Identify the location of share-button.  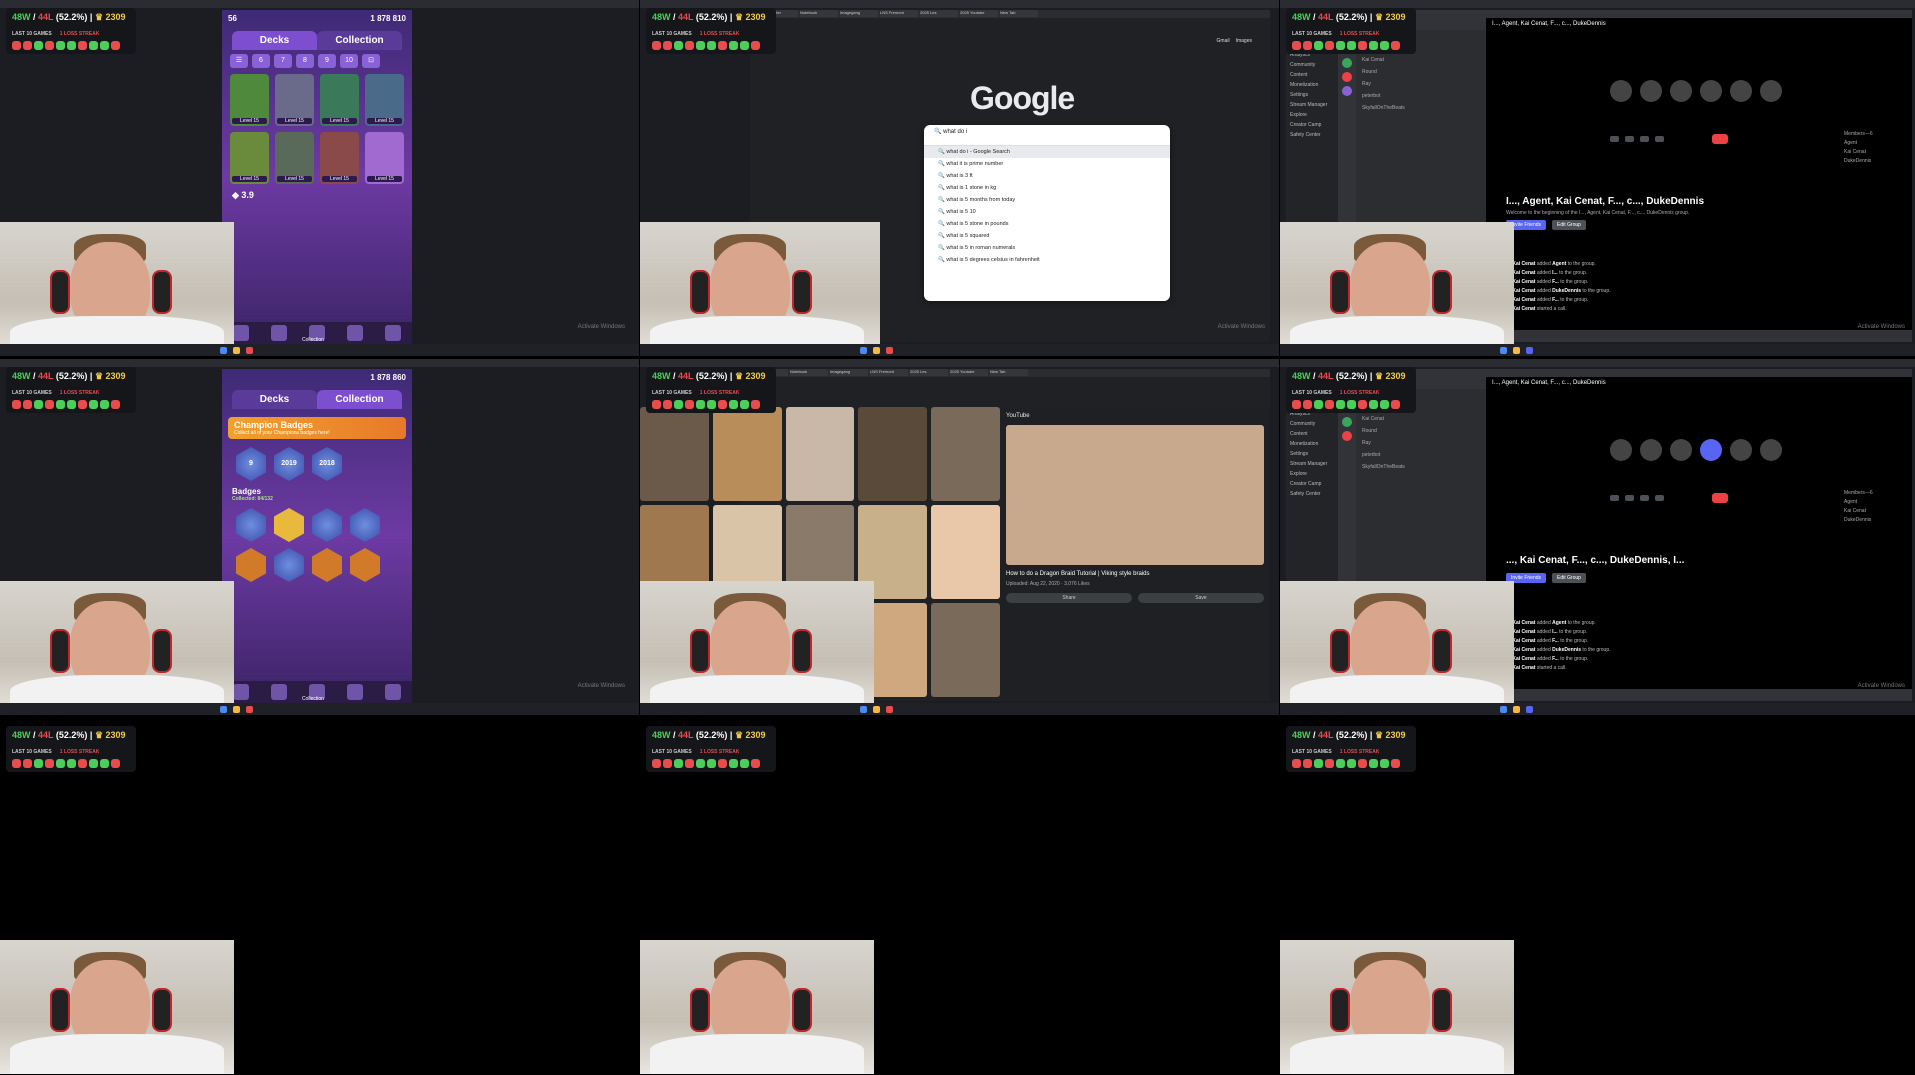
(1644, 139).